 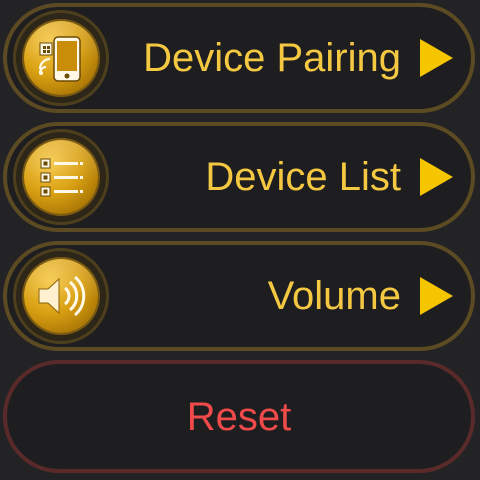 I want to click on phone-wireless-icon, so click(x=61, y=58).